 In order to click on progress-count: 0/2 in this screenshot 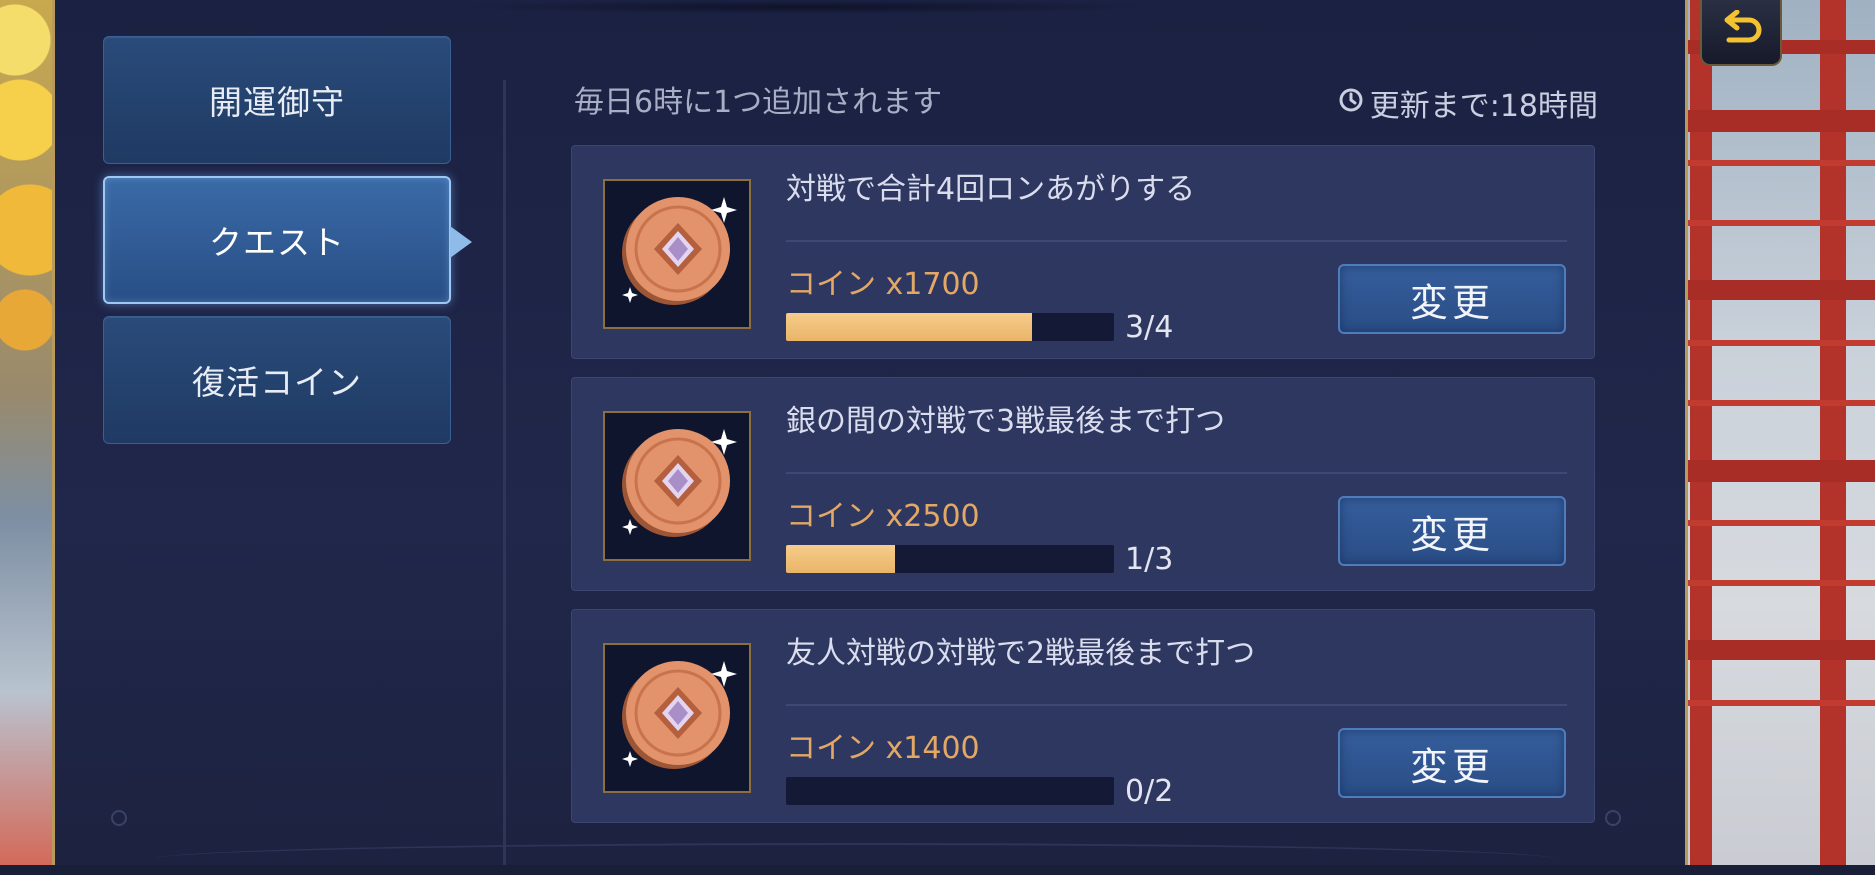, I will do `click(1149, 791)`.